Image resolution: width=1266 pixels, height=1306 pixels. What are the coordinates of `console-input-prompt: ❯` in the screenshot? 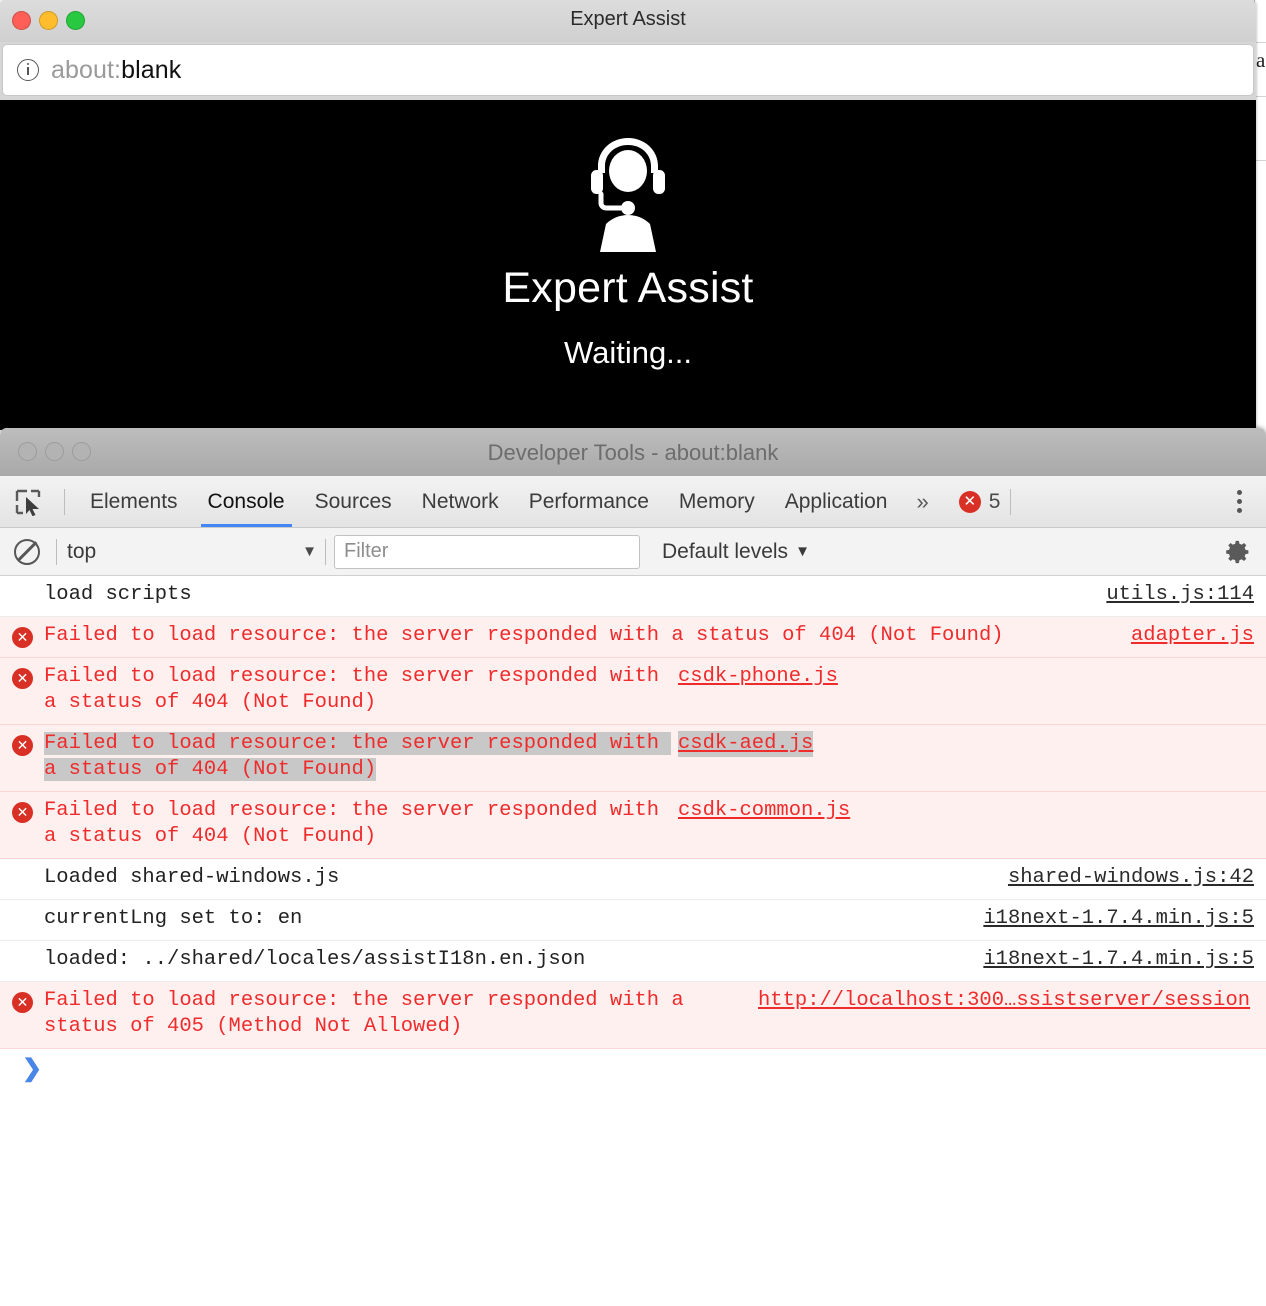 It's located at (633, 1074).